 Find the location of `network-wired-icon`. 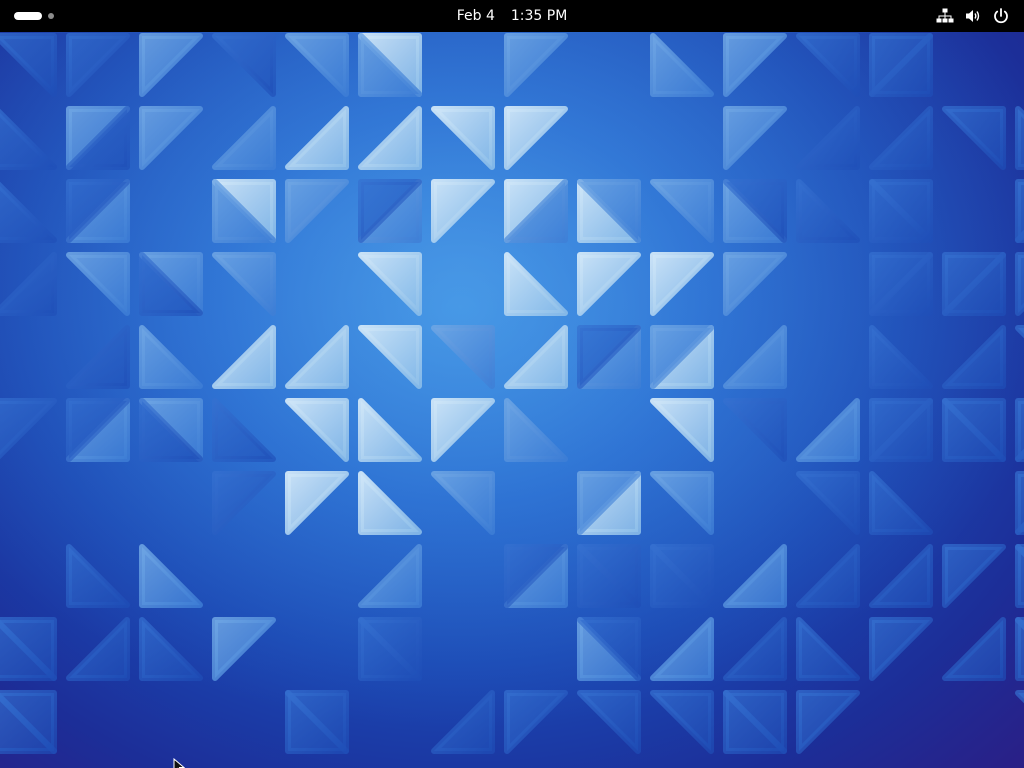

network-wired-icon is located at coordinates (945, 16).